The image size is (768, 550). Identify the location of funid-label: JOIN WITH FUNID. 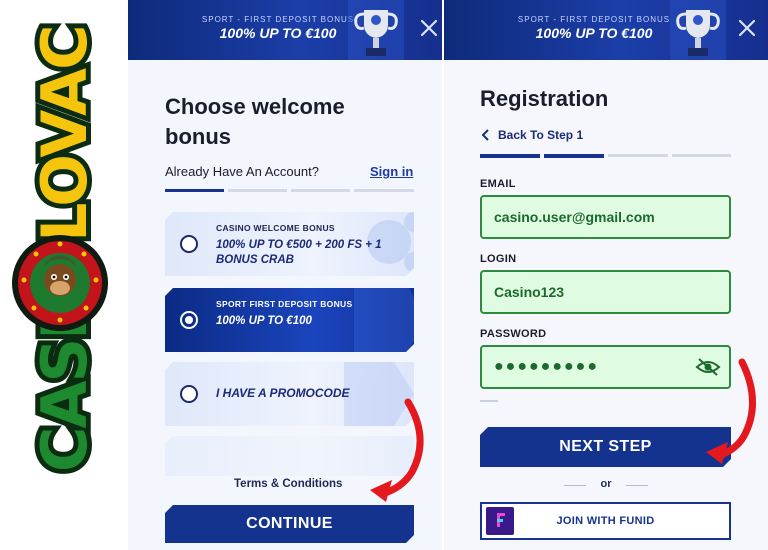
(605, 521).